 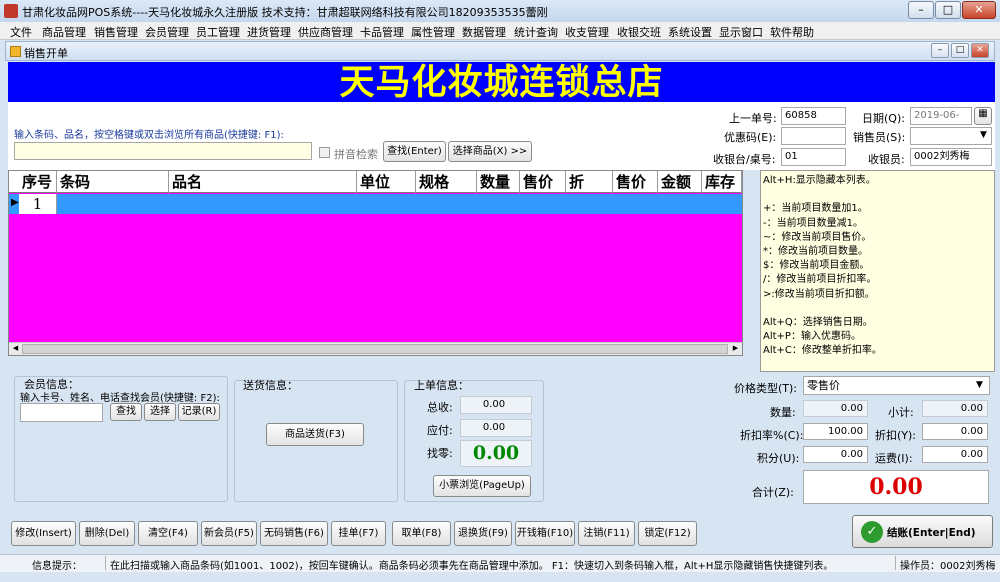 What do you see at coordinates (815, 251) in the screenshot?
I see `hint-line: *：修改当前项目数量。` at bounding box center [815, 251].